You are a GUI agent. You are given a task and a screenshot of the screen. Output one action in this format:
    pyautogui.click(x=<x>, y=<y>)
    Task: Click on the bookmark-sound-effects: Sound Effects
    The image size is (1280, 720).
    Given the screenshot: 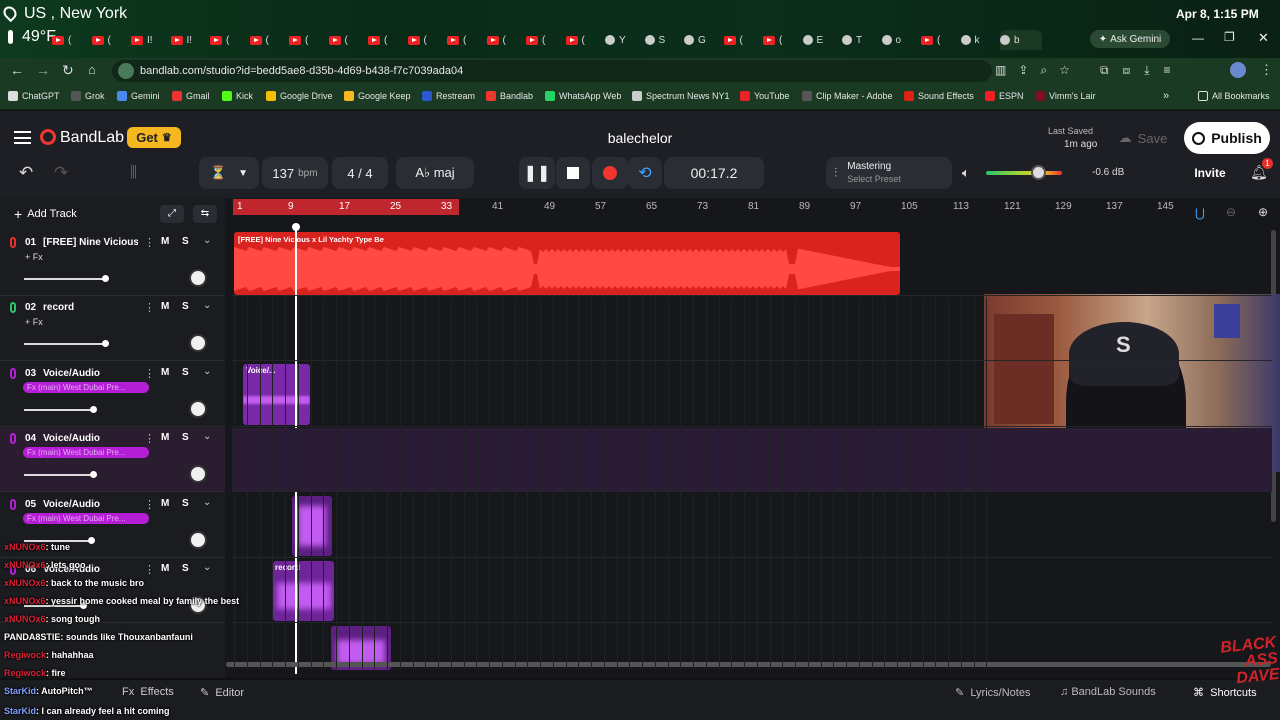 What is the action you would take?
    pyautogui.click(x=939, y=96)
    